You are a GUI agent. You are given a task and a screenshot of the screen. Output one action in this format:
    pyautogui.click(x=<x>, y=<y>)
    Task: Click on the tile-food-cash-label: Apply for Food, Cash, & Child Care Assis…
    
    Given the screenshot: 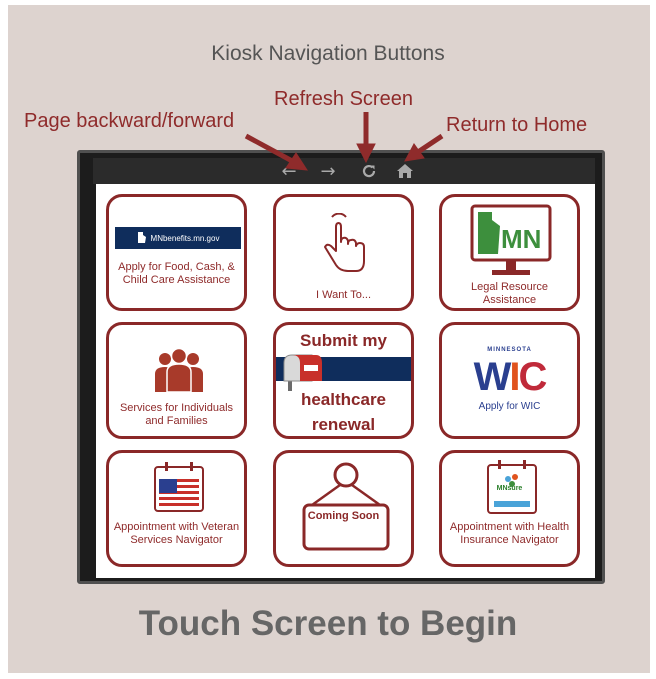 What is the action you would take?
    pyautogui.click(x=176, y=273)
    